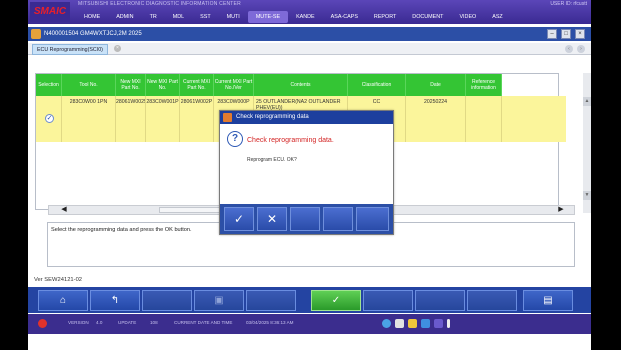 The image size is (621, 350). What do you see at coordinates (63, 300) in the screenshot?
I see `home-button: ⌂` at bounding box center [63, 300].